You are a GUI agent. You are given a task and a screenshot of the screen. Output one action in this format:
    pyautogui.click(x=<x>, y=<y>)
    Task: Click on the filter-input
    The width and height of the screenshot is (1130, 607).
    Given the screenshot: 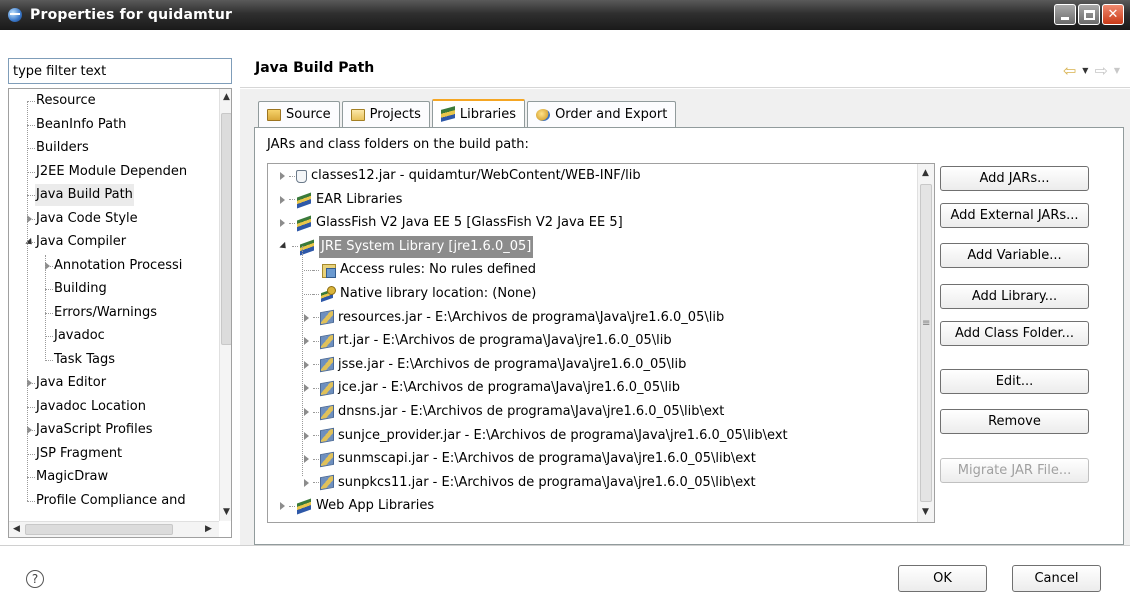 What is the action you would take?
    pyautogui.click(x=120, y=71)
    